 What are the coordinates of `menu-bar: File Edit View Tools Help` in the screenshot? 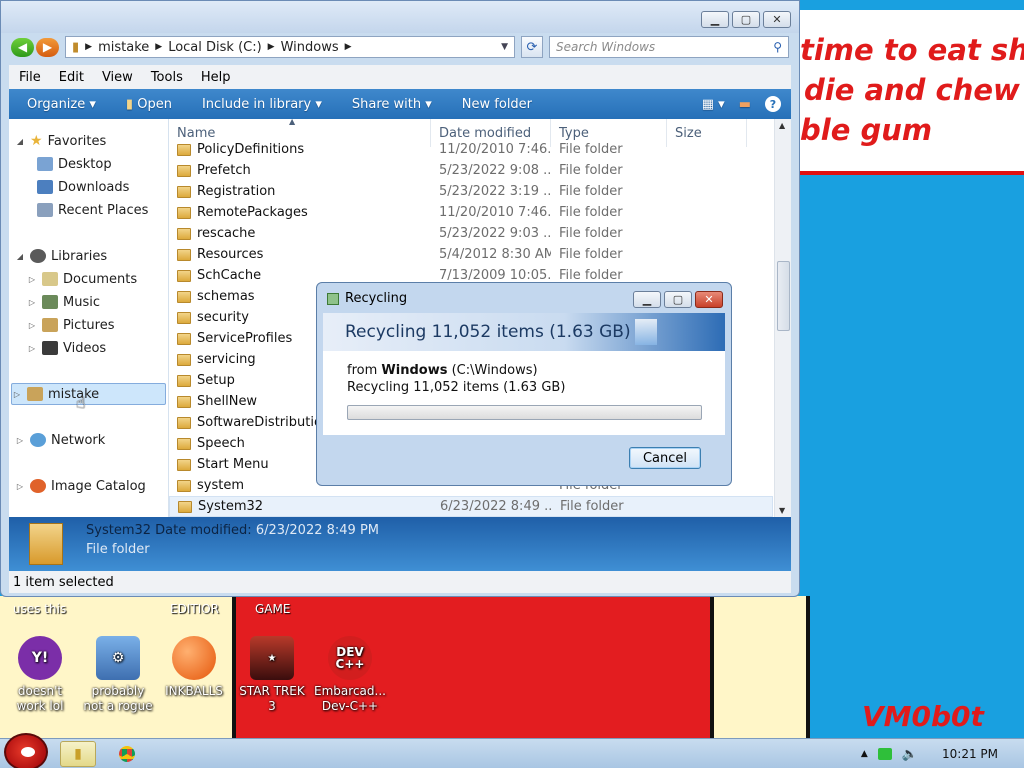 It's located at (400, 77).